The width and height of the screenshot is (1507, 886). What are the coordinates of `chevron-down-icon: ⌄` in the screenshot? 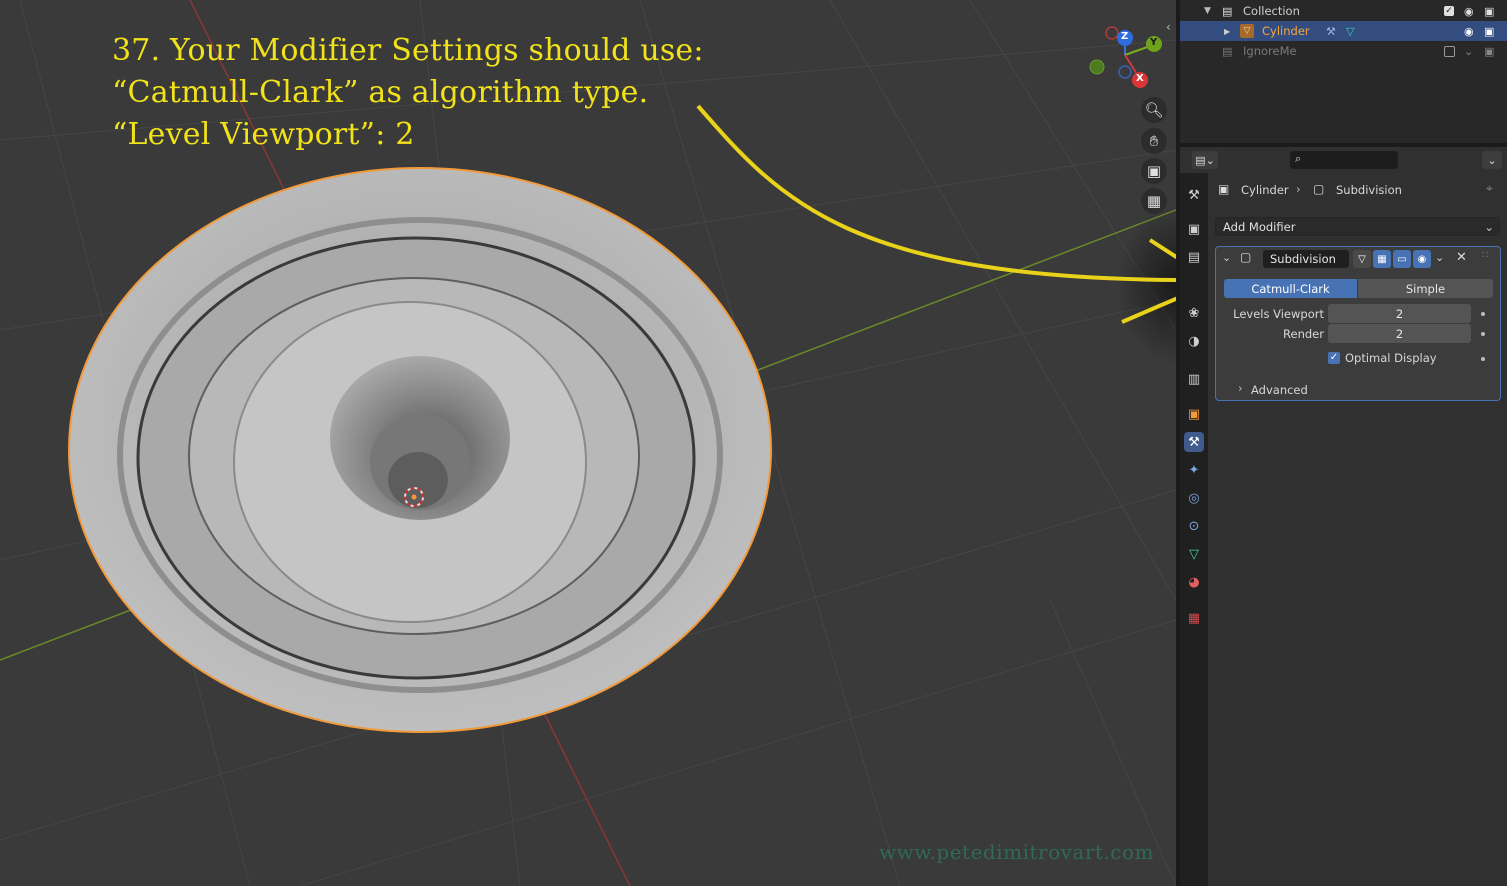 It's located at (1489, 226).